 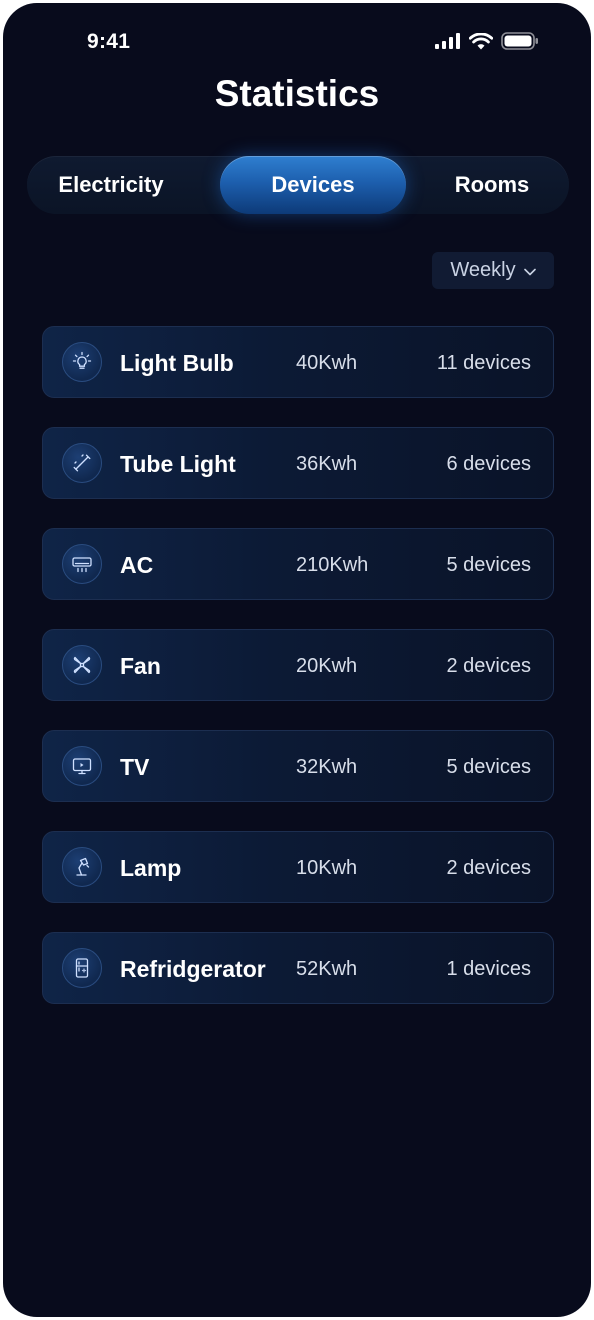 I want to click on device-card-tube-light: Tube Light 36Kwh 6 devices, so click(x=298, y=463).